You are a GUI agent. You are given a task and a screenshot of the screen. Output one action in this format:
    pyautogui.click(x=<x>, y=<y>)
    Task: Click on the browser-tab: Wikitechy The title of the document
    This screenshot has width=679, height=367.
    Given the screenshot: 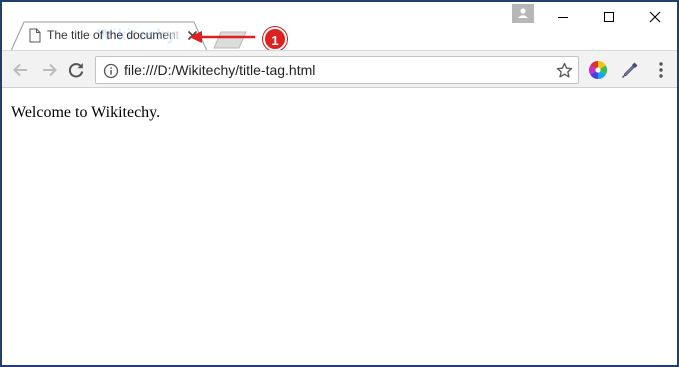 What is the action you would take?
    pyautogui.click(x=109, y=36)
    